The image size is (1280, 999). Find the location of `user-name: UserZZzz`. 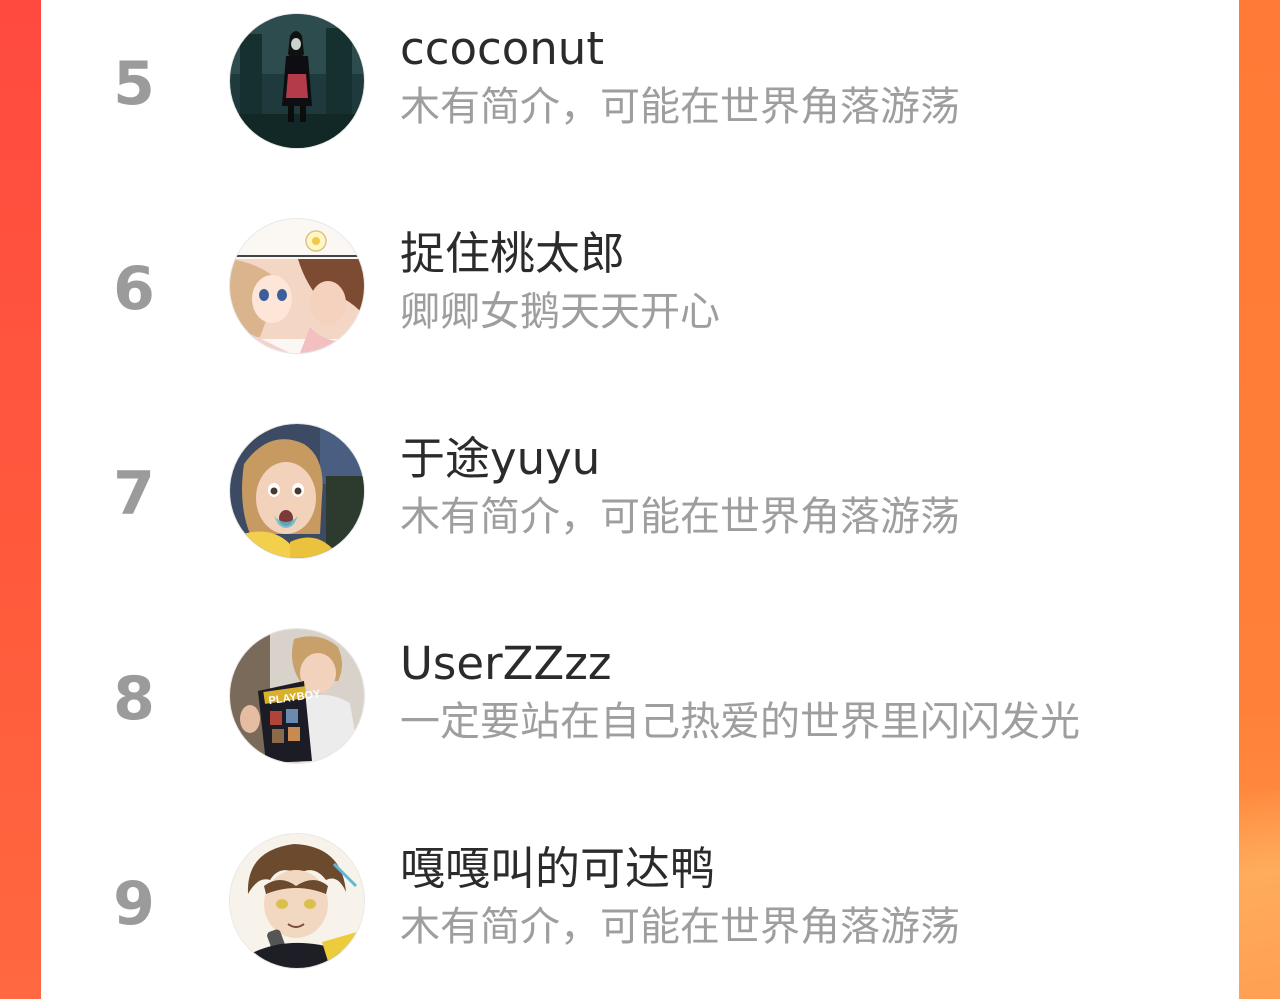

user-name: UserZZzz is located at coordinates (505, 663).